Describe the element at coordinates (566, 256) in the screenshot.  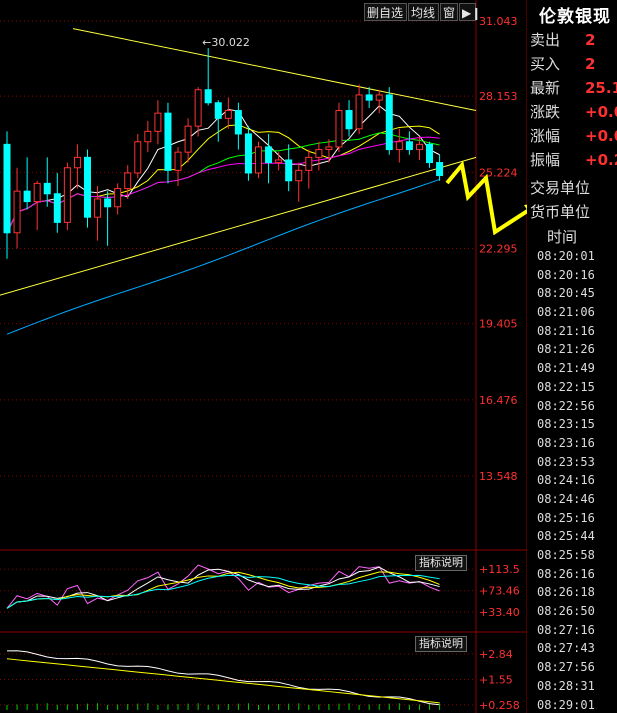
I see `tick-time-row: 08:20:01` at that location.